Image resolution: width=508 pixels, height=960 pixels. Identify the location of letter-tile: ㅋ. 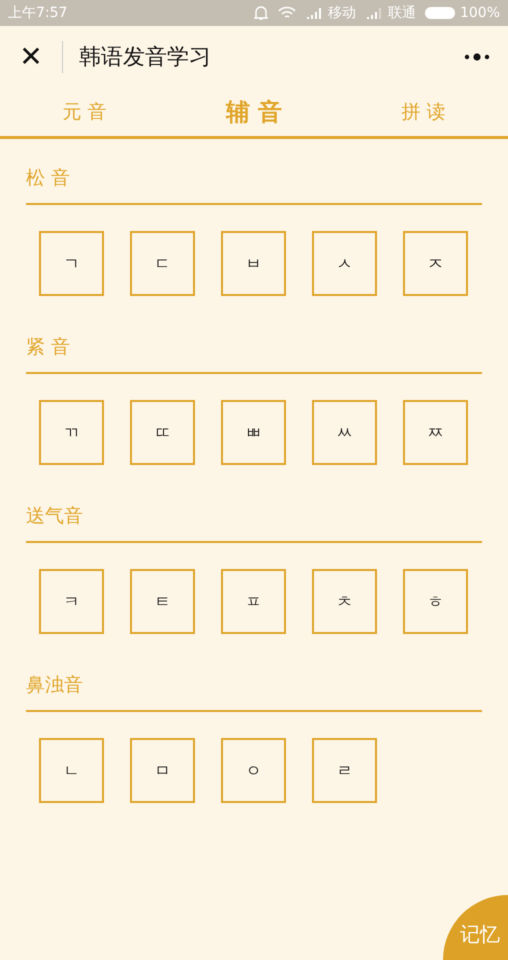
(71, 601).